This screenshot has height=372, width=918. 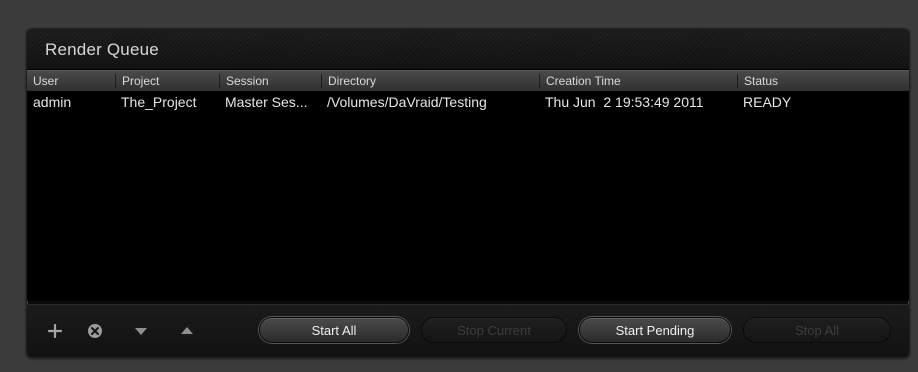 What do you see at coordinates (624, 102) in the screenshot?
I see `cell-creation-time: Thu Jun 2 19:53:49 2011` at bounding box center [624, 102].